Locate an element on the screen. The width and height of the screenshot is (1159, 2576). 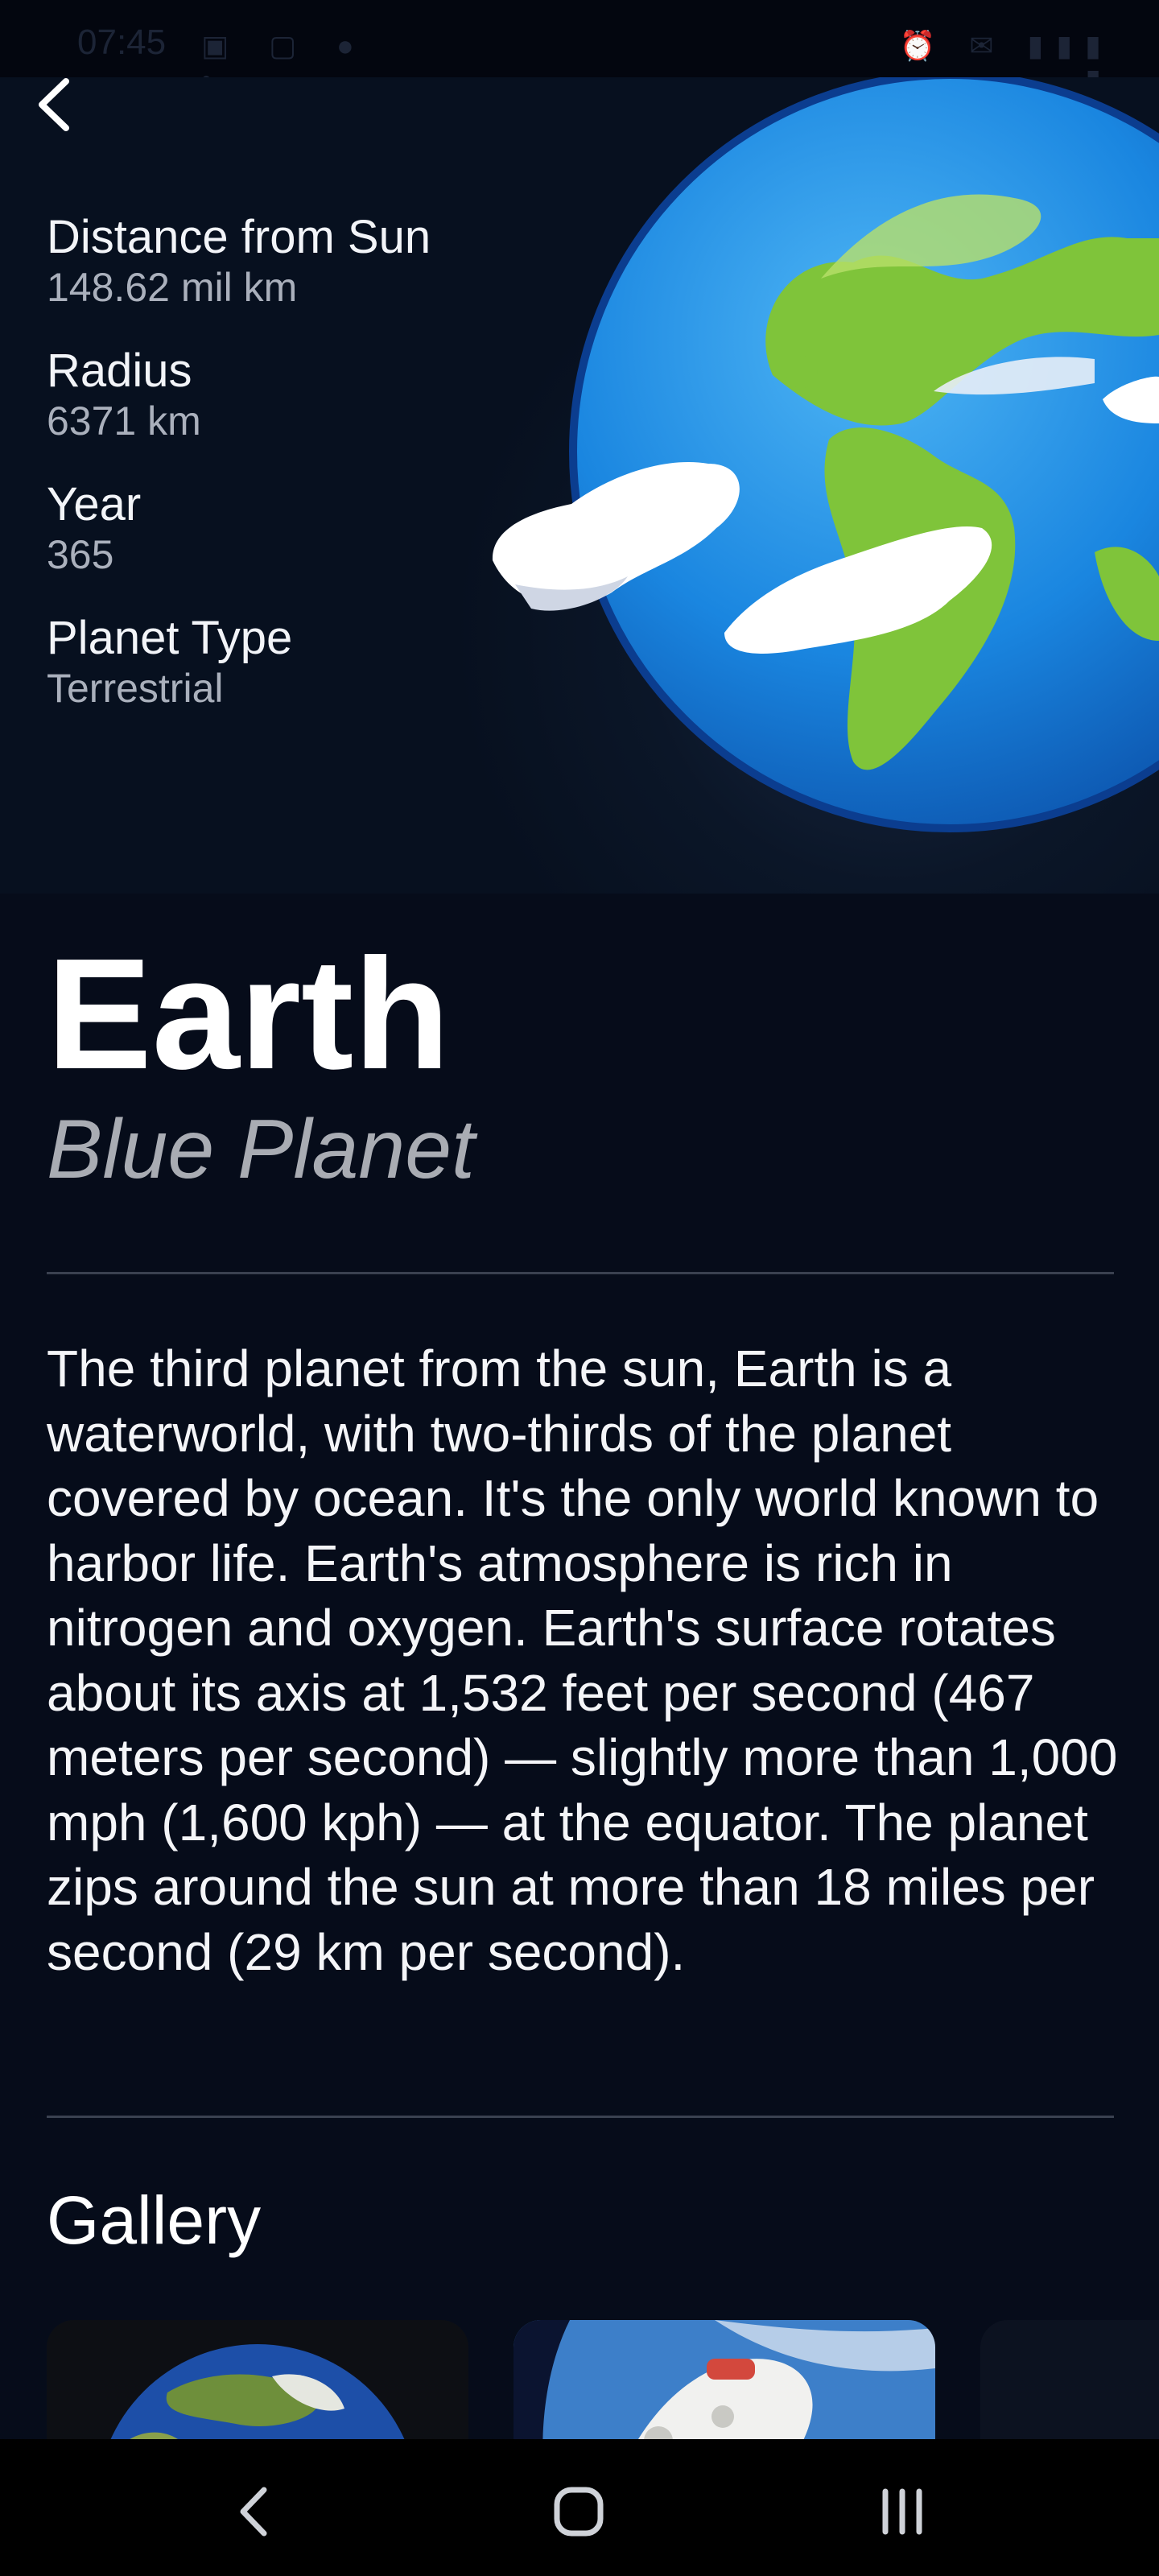
divider-top is located at coordinates (580, 1273).